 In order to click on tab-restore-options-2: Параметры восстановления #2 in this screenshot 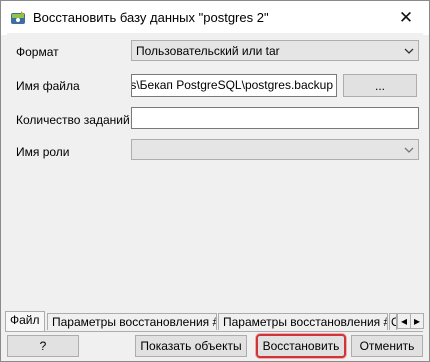, I will do `click(303, 321)`.